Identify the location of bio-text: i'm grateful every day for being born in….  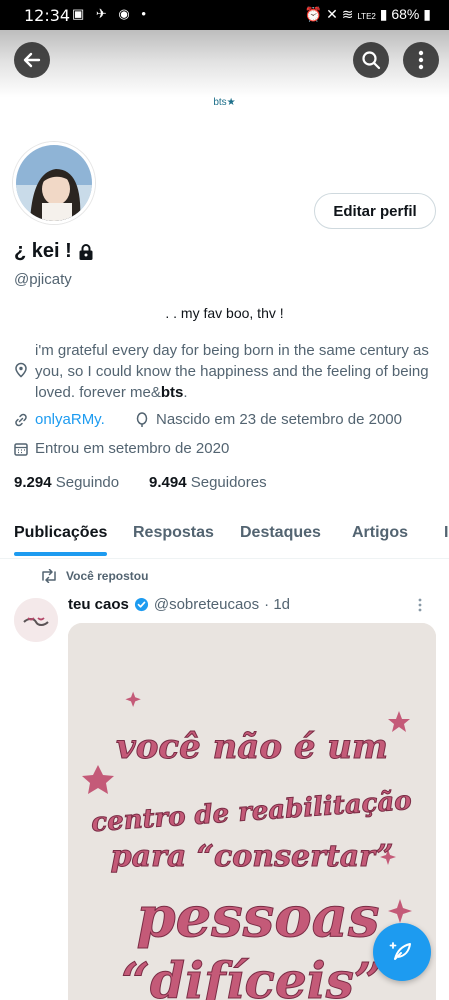
(232, 371).